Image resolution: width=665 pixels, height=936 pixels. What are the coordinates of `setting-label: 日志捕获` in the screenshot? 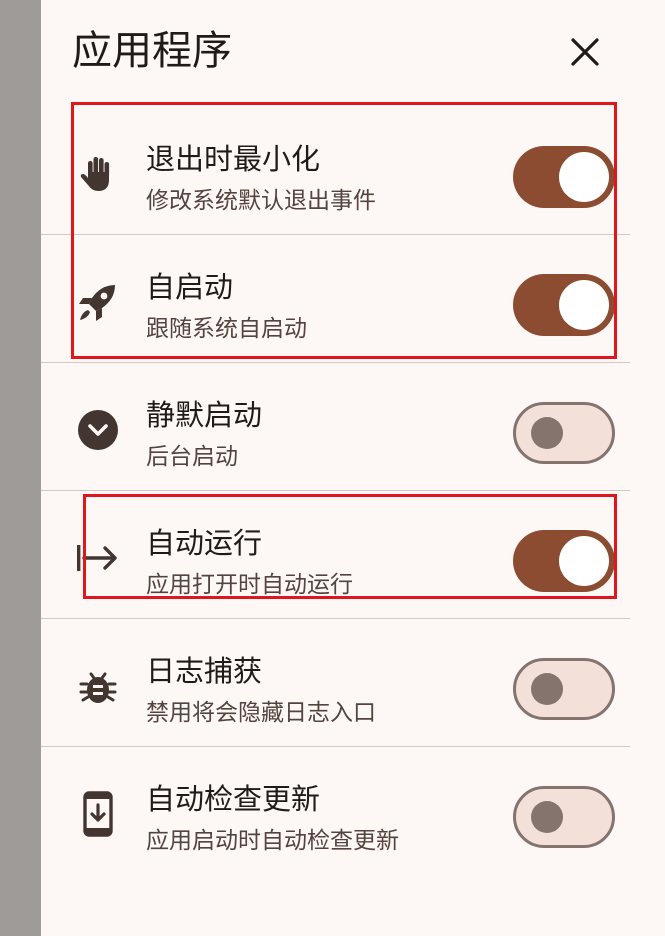 It's located at (204, 671).